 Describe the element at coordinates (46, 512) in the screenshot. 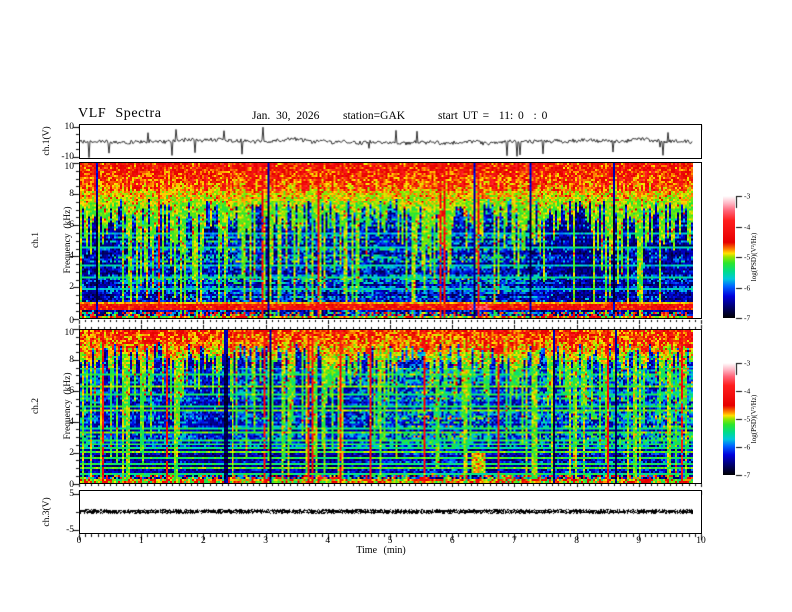

I see `ch3-voltage-axis-label: ch.3(V)` at that location.